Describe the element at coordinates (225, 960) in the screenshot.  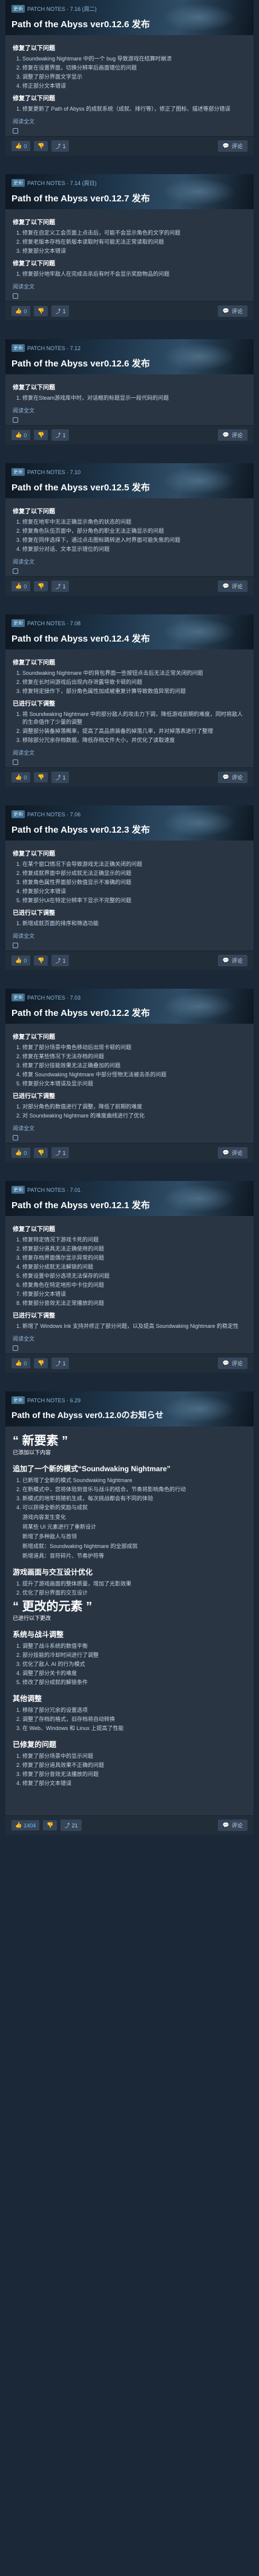
I see `comment-icon: 💬` at that location.